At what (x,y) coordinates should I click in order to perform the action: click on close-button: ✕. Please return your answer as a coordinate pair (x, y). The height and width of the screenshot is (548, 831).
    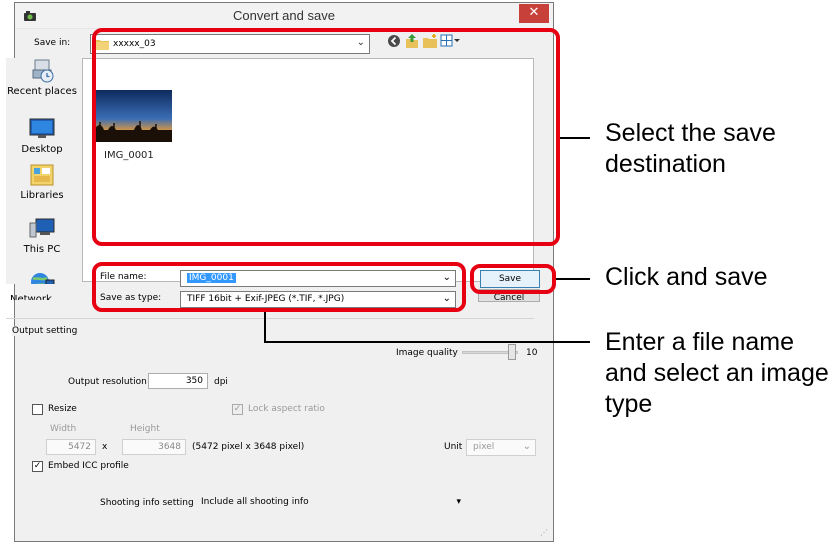
    Looking at the image, I should click on (534, 13).